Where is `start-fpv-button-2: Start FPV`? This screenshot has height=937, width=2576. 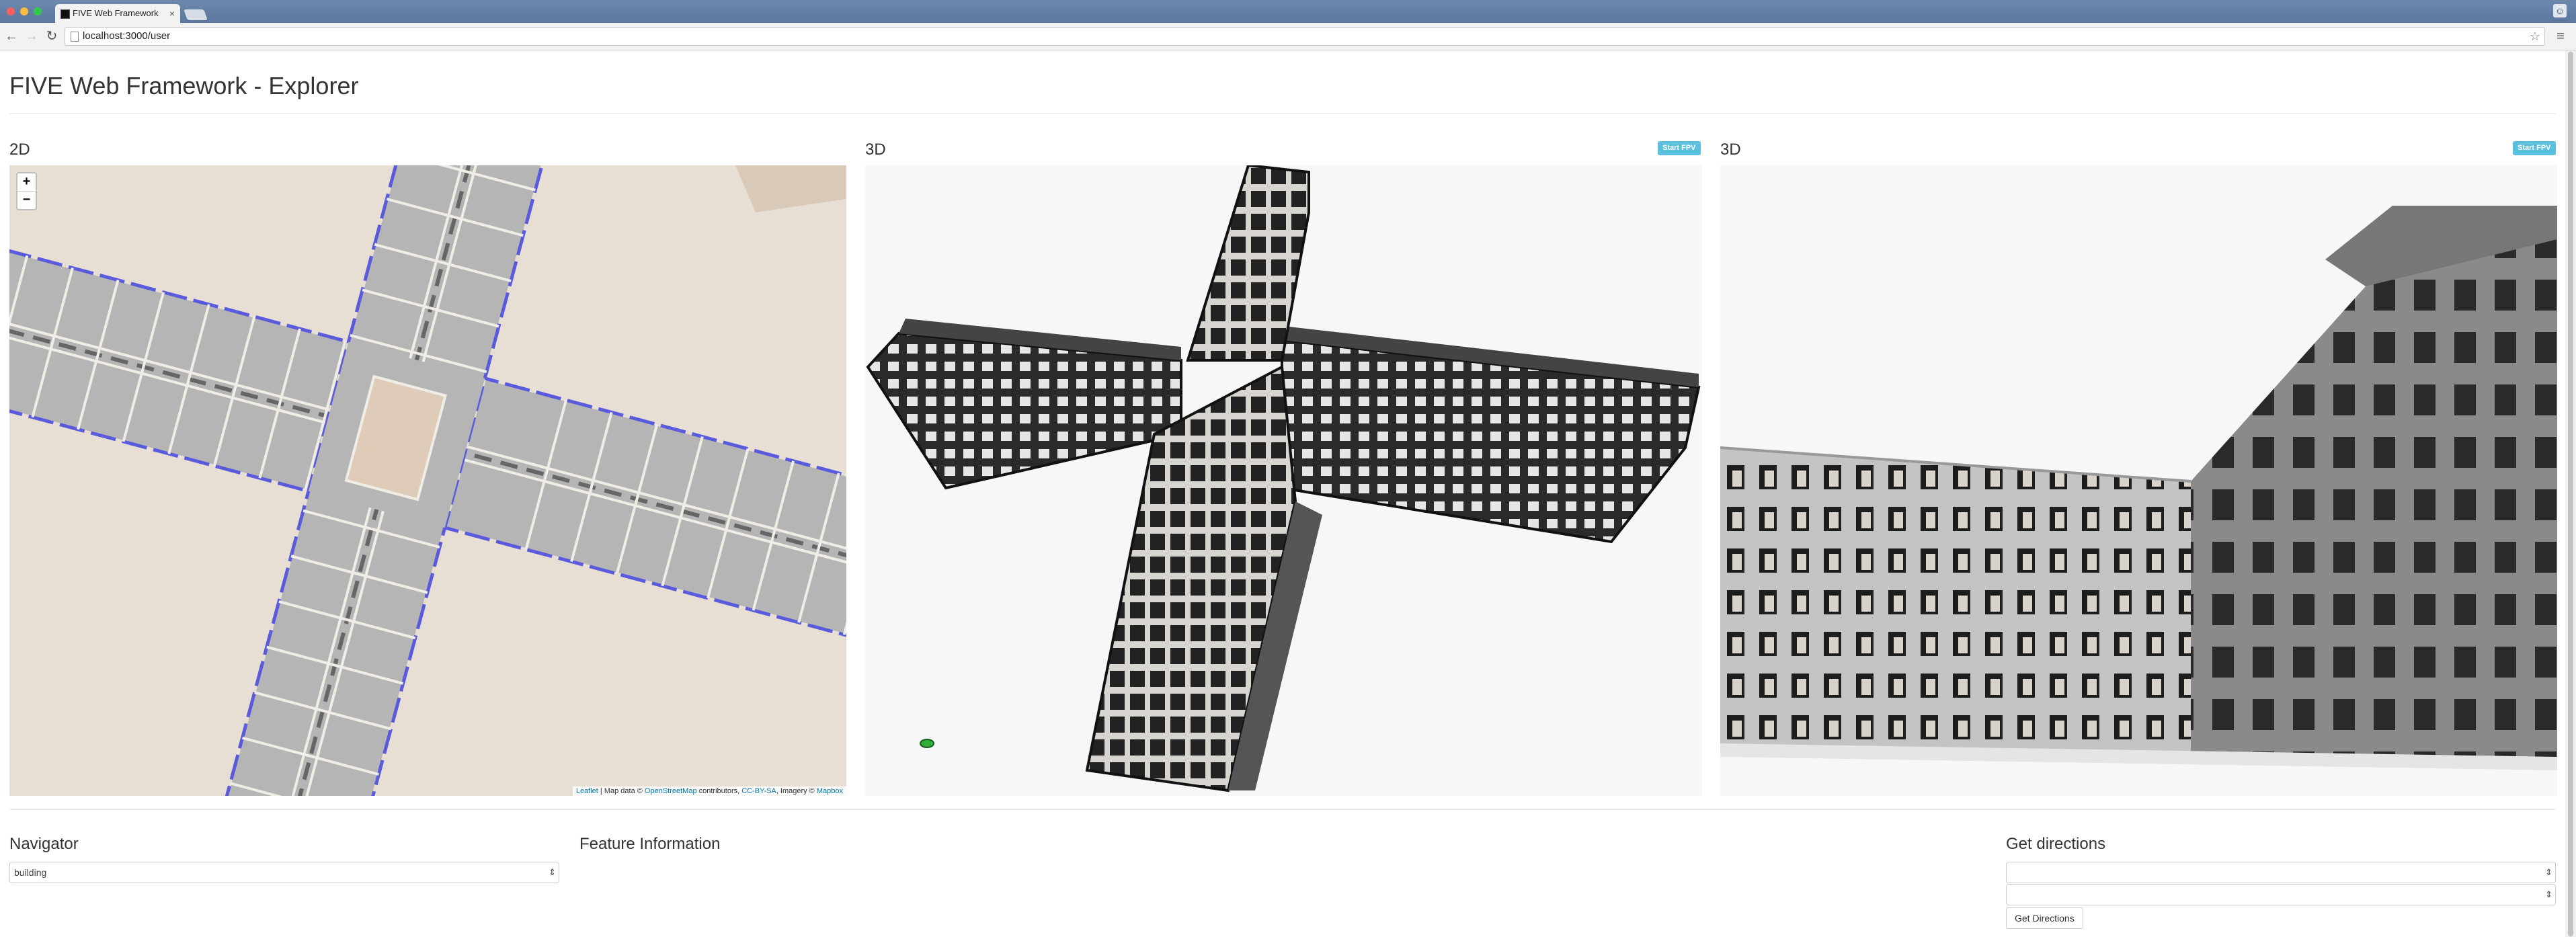
start-fpv-button-2: Start FPV is located at coordinates (2534, 148).